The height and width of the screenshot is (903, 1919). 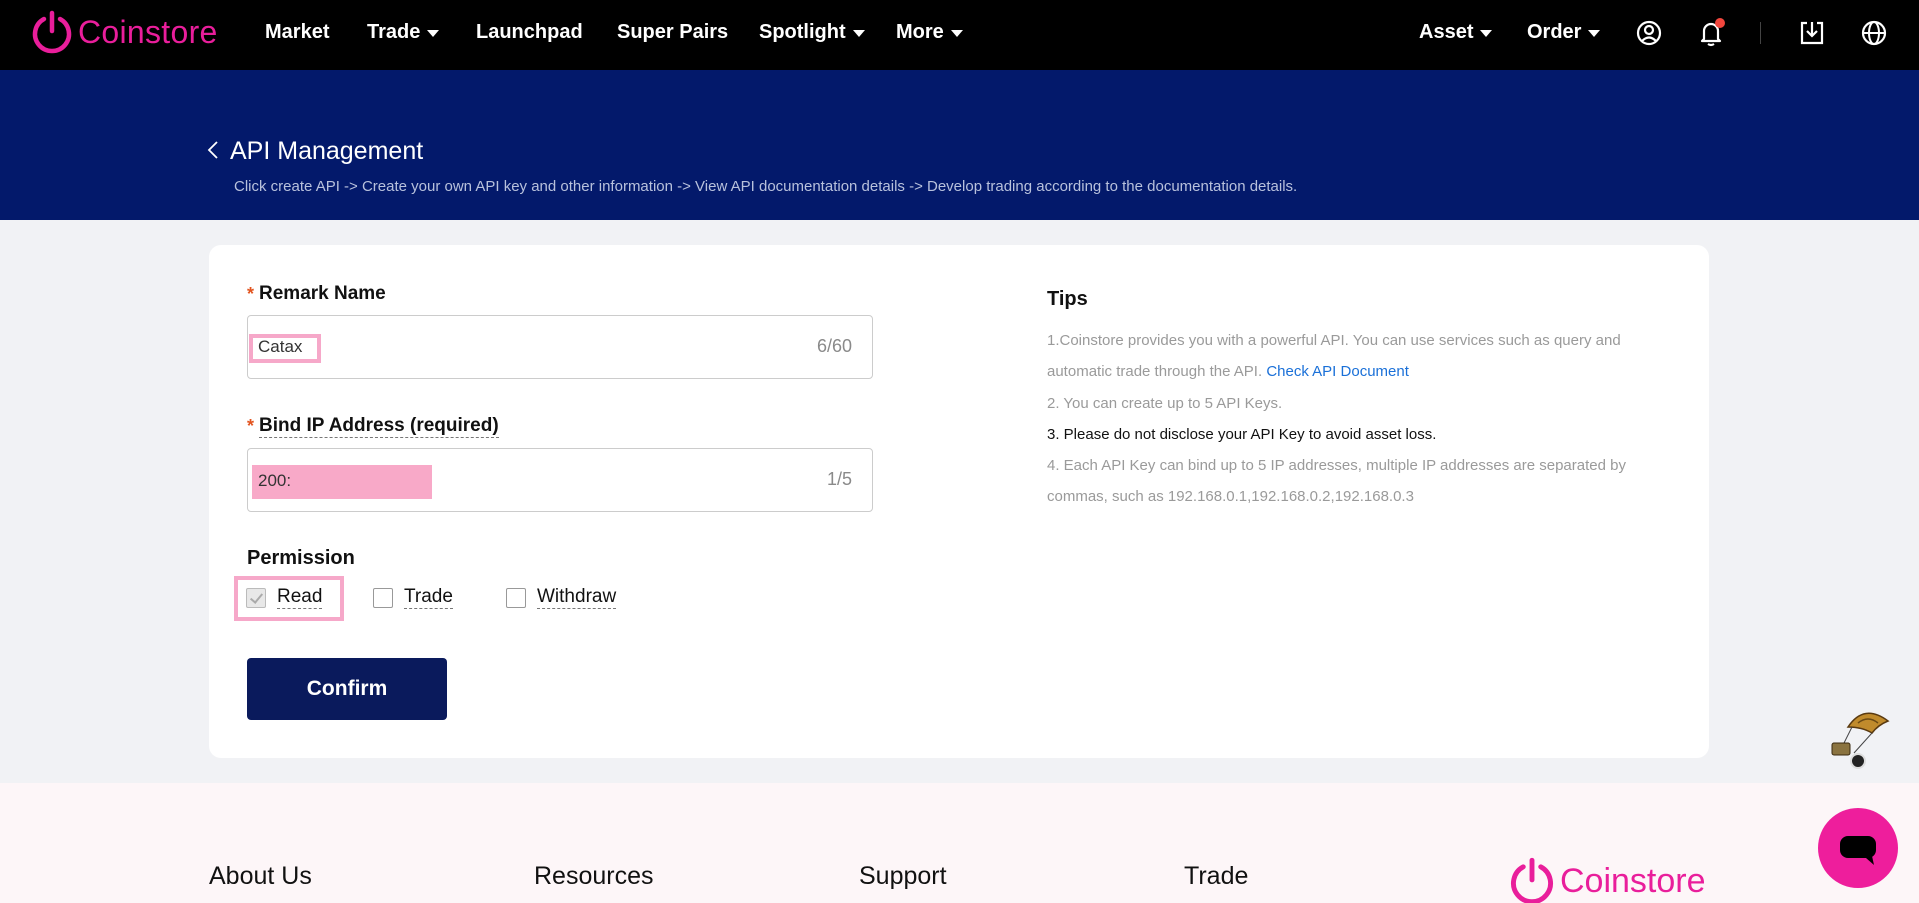 I want to click on confirm-button: Confirm, so click(x=347, y=689).